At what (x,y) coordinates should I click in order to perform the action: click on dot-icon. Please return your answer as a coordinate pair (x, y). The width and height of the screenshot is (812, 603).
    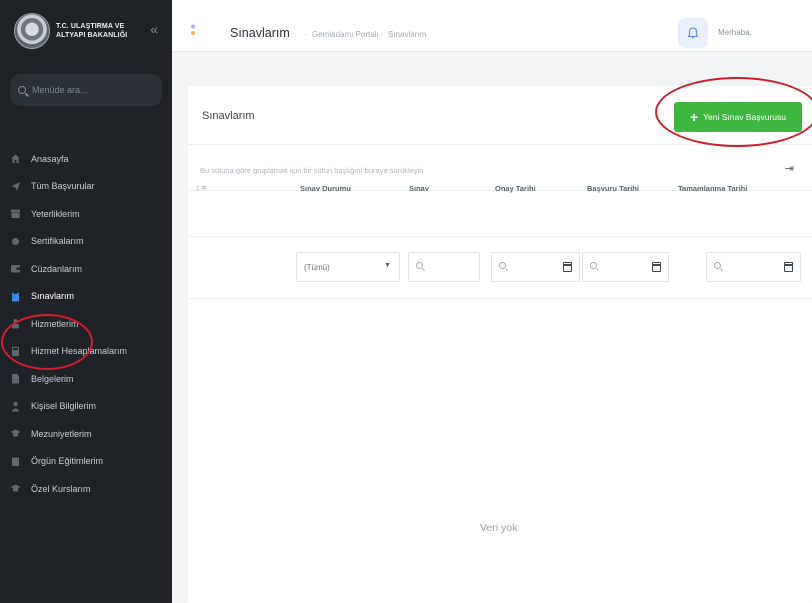
    Looking at the image, I should click on (15, 241).